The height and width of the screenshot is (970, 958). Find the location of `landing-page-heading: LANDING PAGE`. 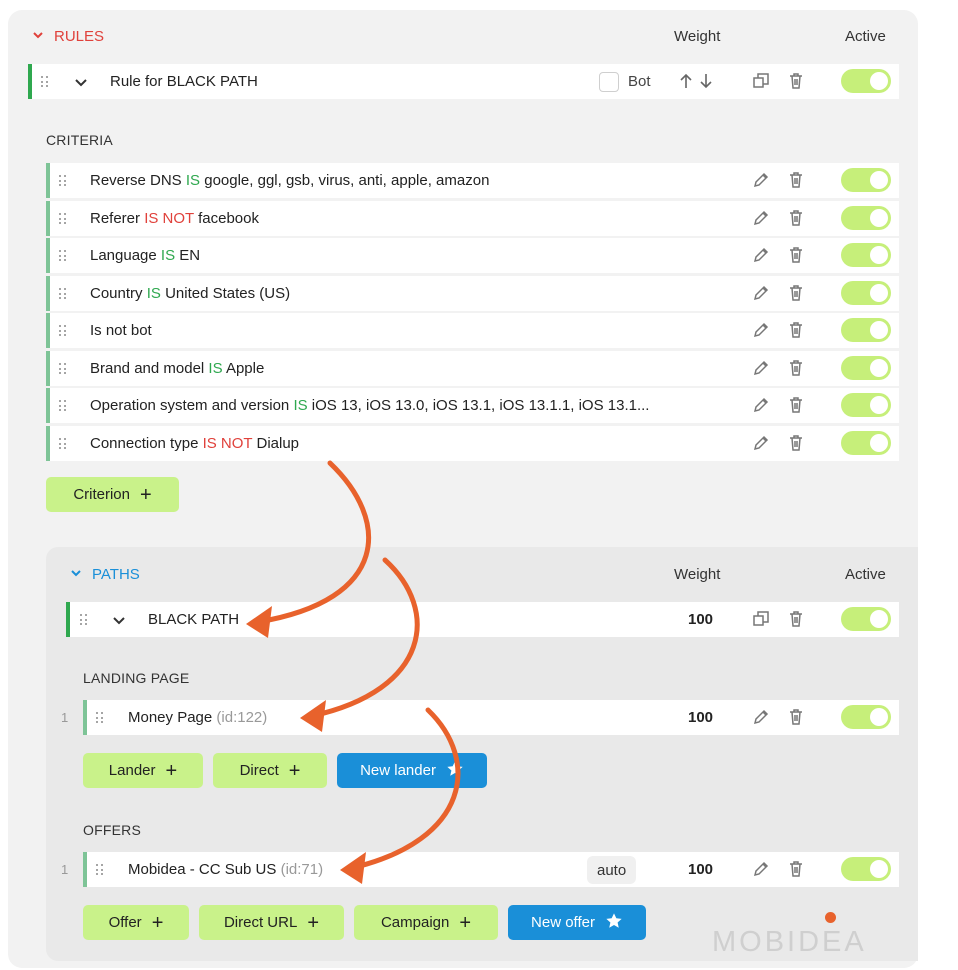

landing-page-heading: LANDING PAGE is located at coordinates (136, 678).